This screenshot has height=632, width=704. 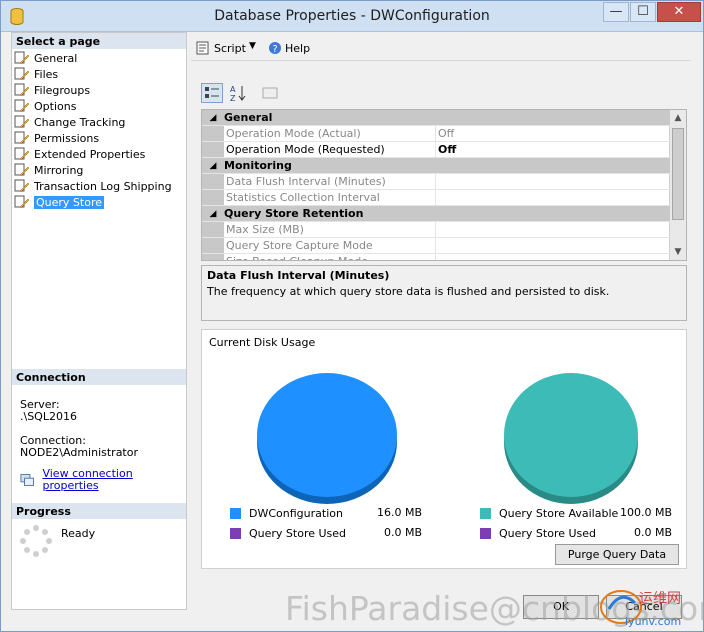 I want to click on query-store-pie, so click(x=571, y=438).